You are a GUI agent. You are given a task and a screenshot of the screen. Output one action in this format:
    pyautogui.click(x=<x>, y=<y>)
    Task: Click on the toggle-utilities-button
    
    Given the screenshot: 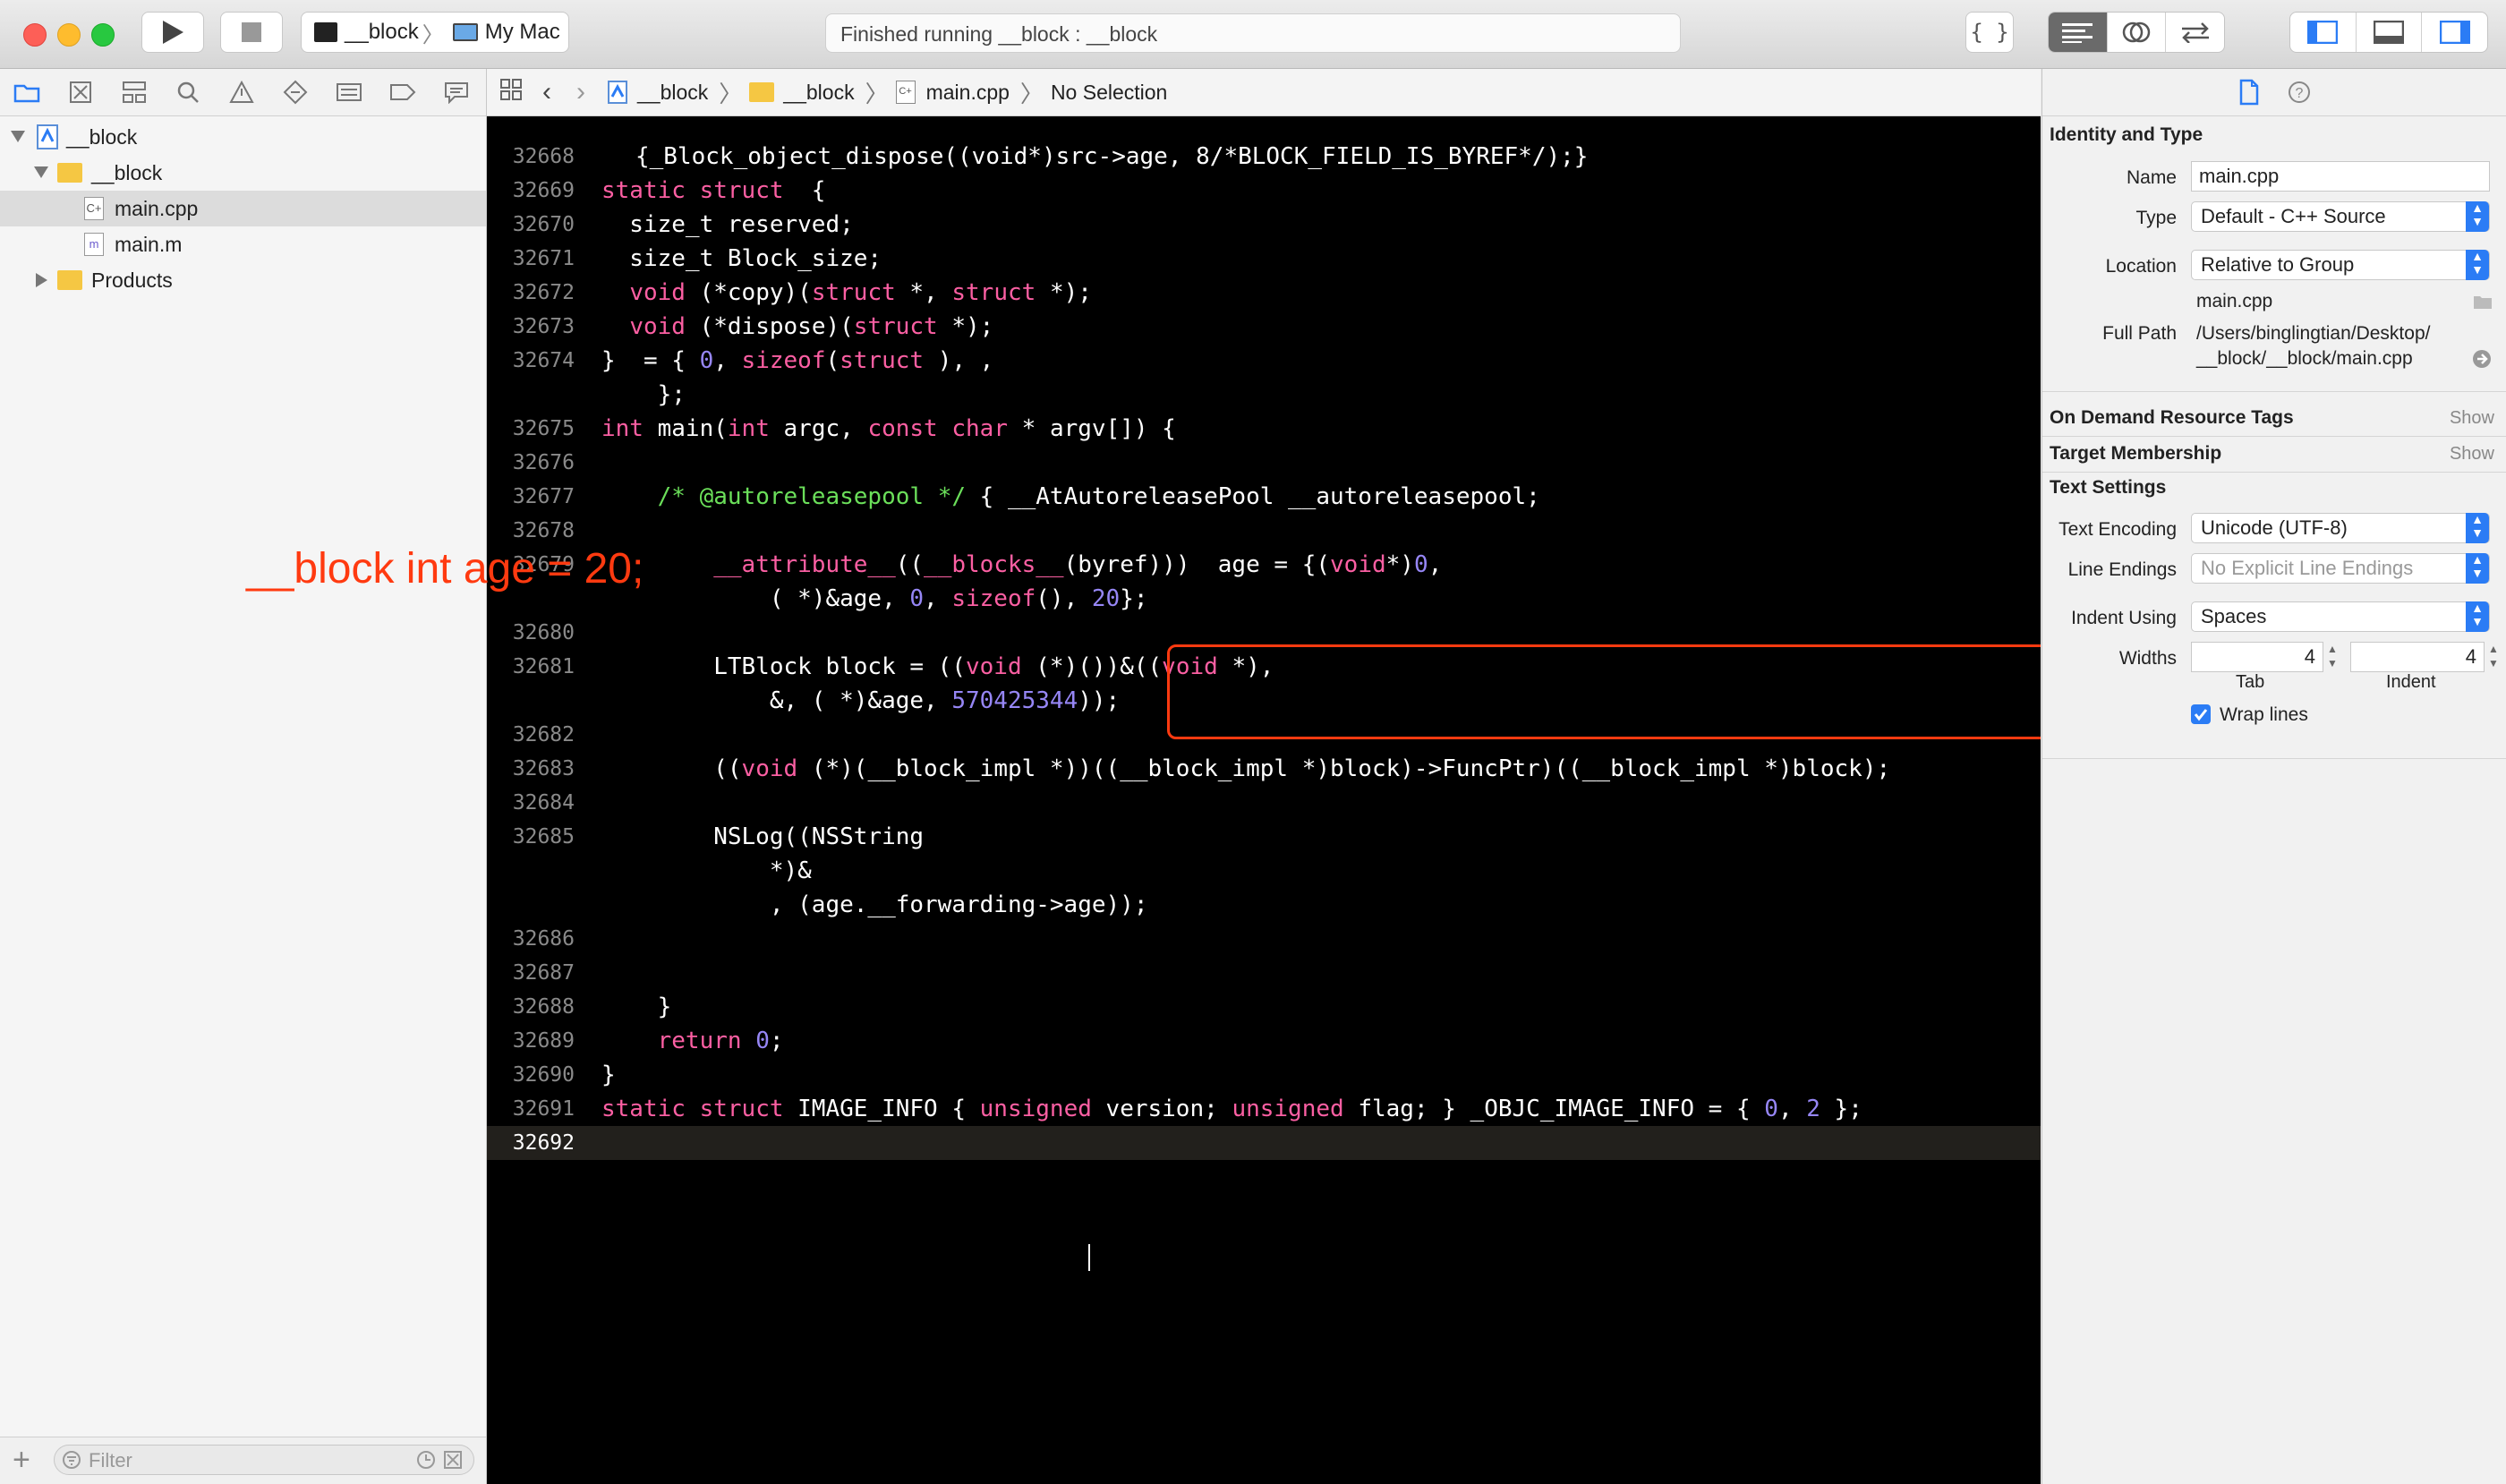 What is the action you would take?
    pyautogui.click(x=2454, y=32)
    